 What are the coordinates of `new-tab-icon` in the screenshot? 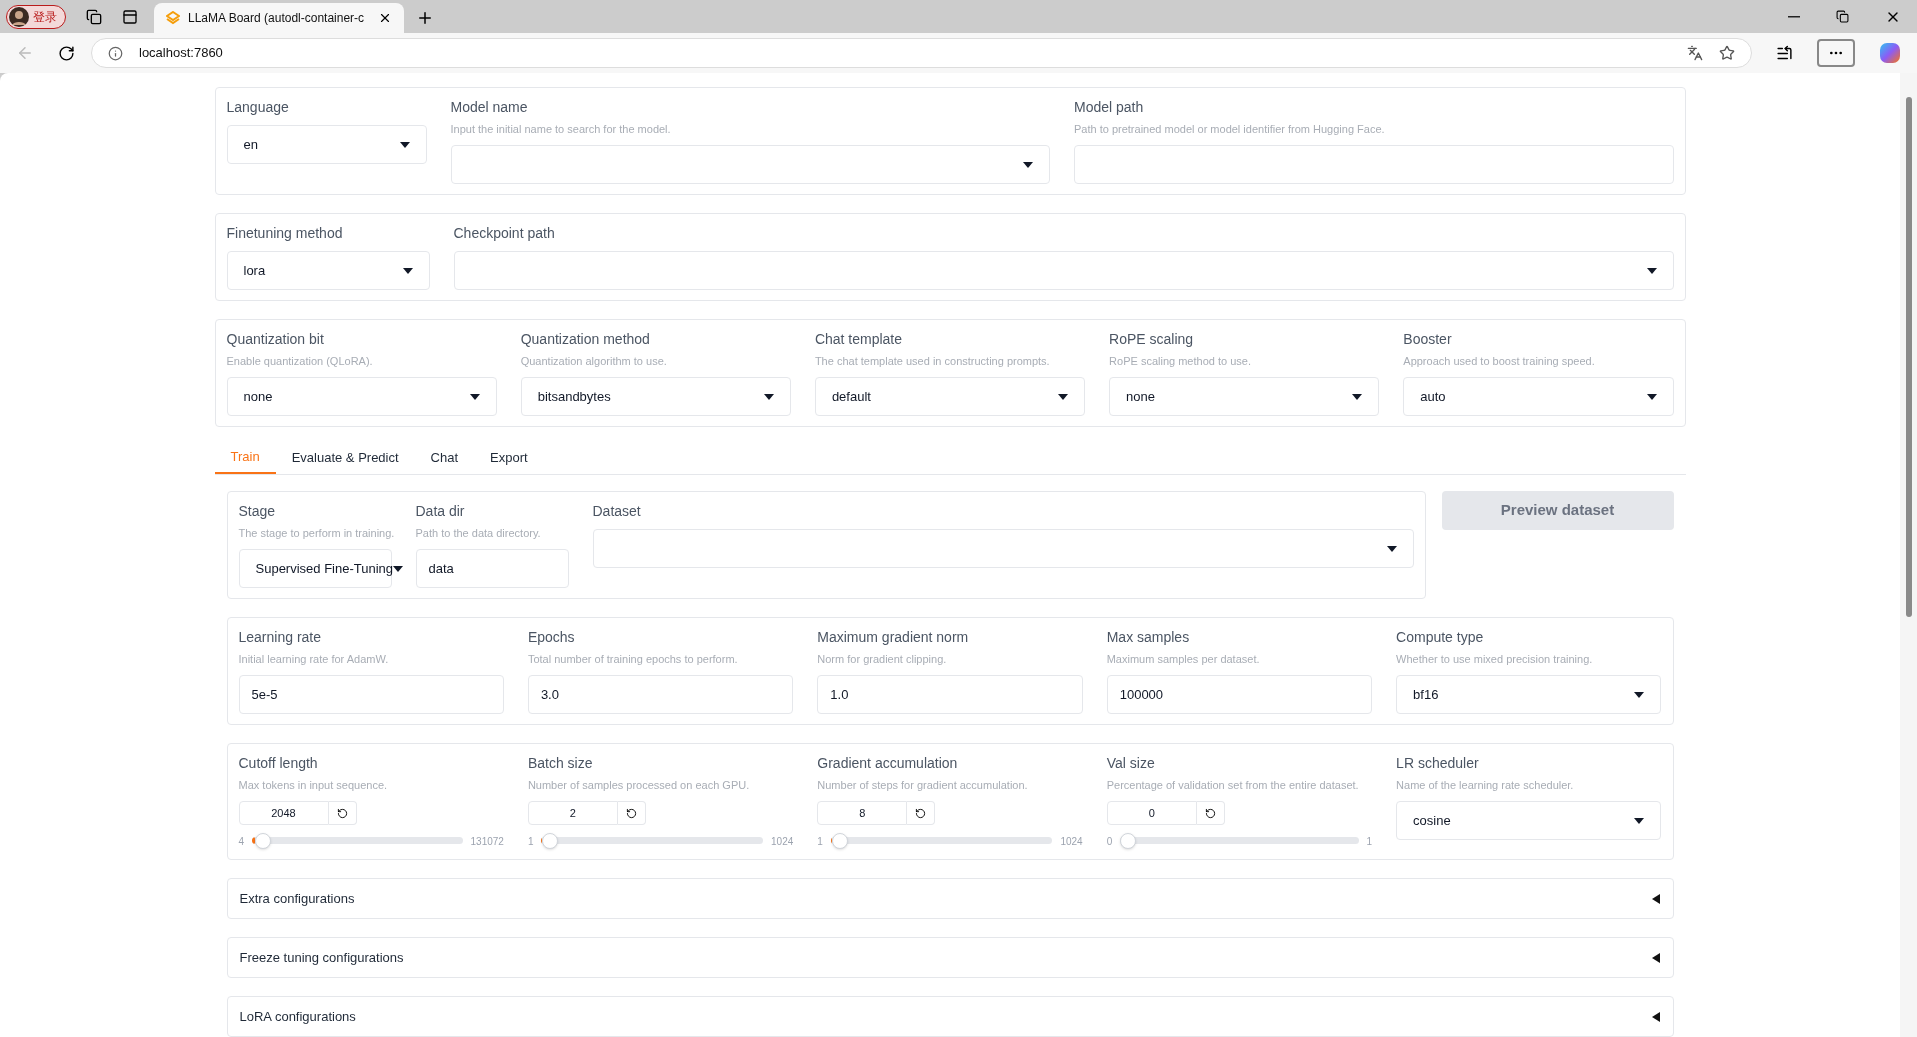 It's located at (425, 18).